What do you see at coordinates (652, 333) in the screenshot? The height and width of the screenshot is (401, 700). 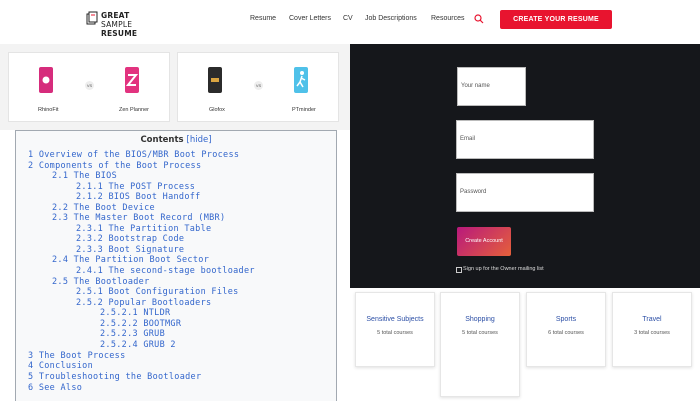 I see `subject-count: 3 total courses` at bounding box center [652, 333].